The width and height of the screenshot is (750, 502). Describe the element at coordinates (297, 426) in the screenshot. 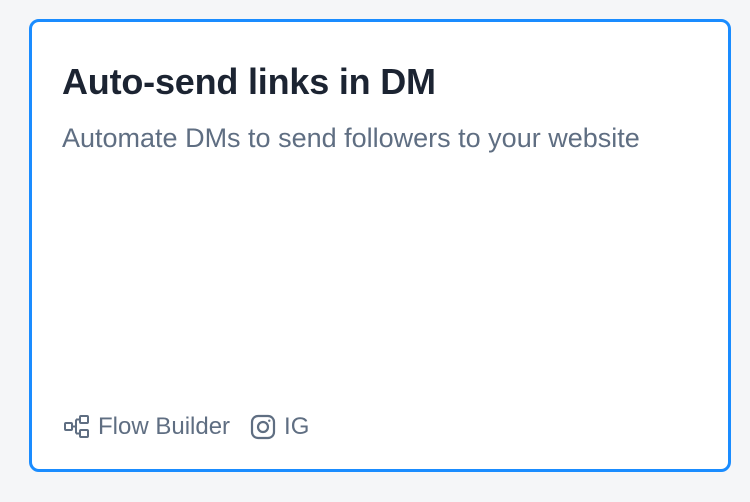

I see `tag-label-ig: IG` at that location.